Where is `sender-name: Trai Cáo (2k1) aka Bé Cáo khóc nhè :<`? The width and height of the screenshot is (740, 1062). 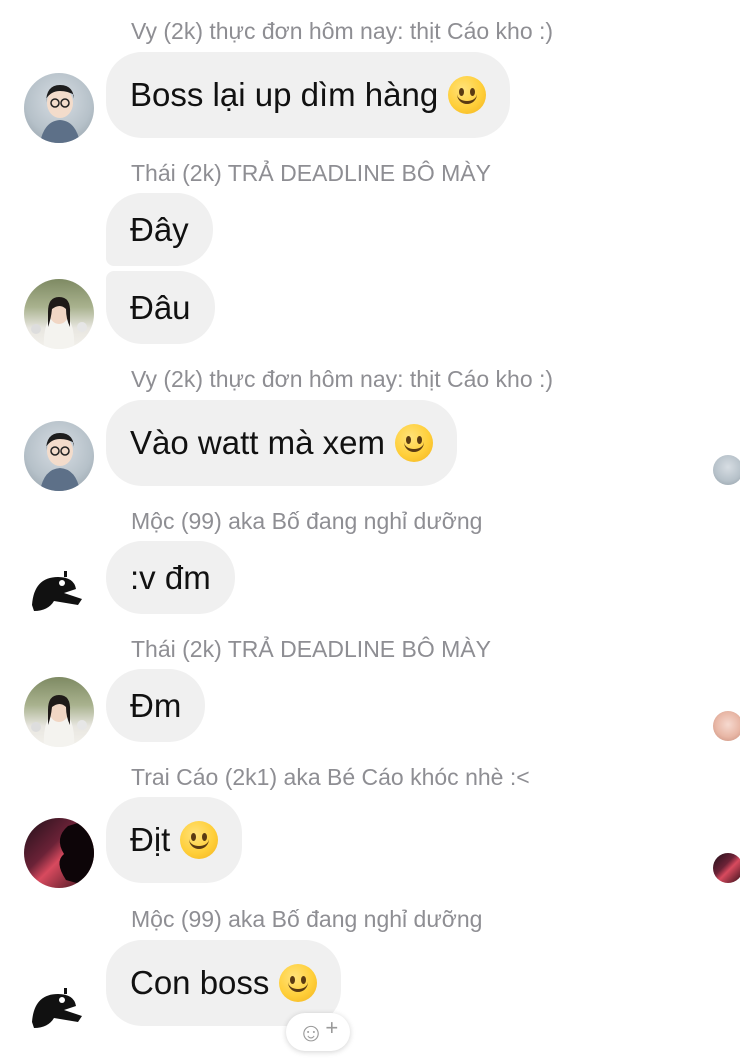
sender-name: Trai Cáo (2k1) aka Bé Cáo khóc nhè :< is located at coordinates (330, 777).